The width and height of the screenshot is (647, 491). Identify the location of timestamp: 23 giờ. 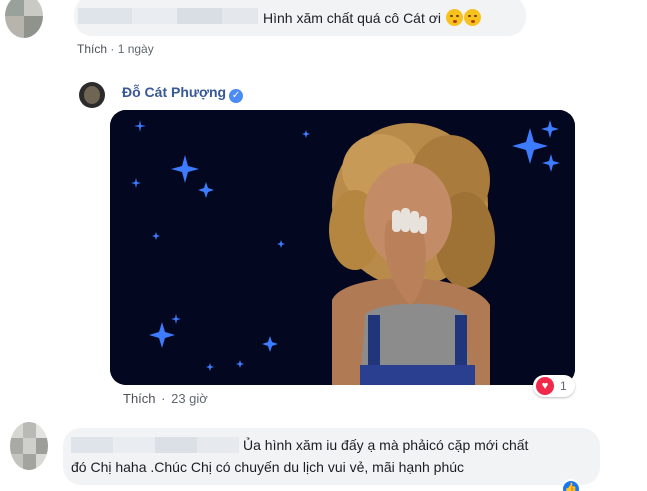
(189, 398).